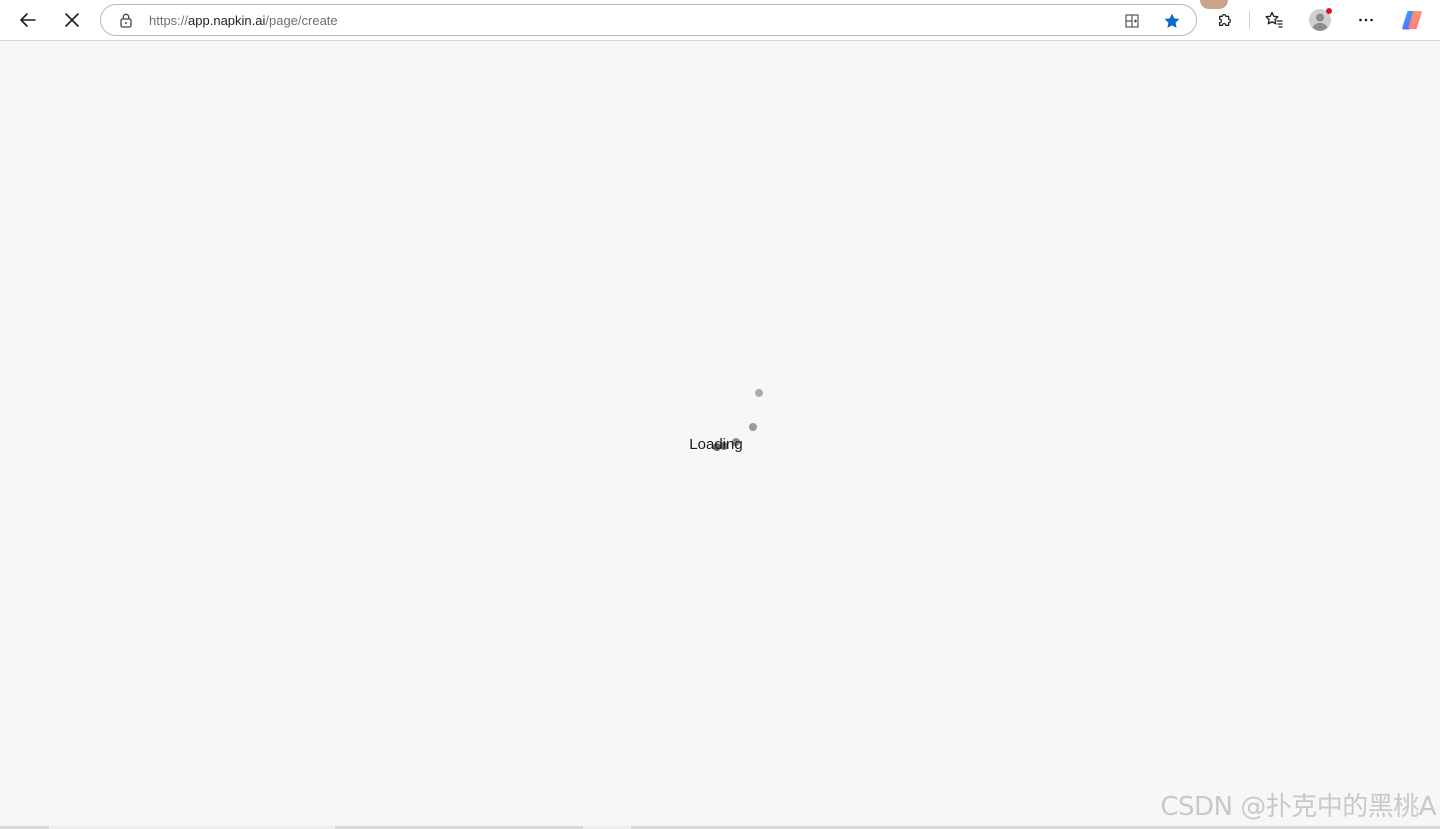 Image resolution: width=1440 pixels, height=829 pixels. I want to click on back-button, so click(28, 20).